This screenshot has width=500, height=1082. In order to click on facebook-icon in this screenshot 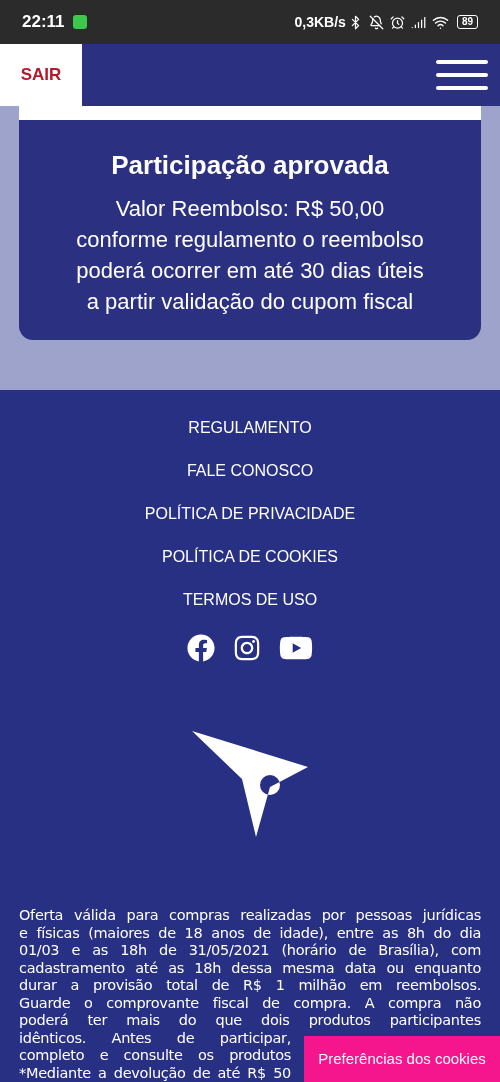, I will do `click(201, 648)`.